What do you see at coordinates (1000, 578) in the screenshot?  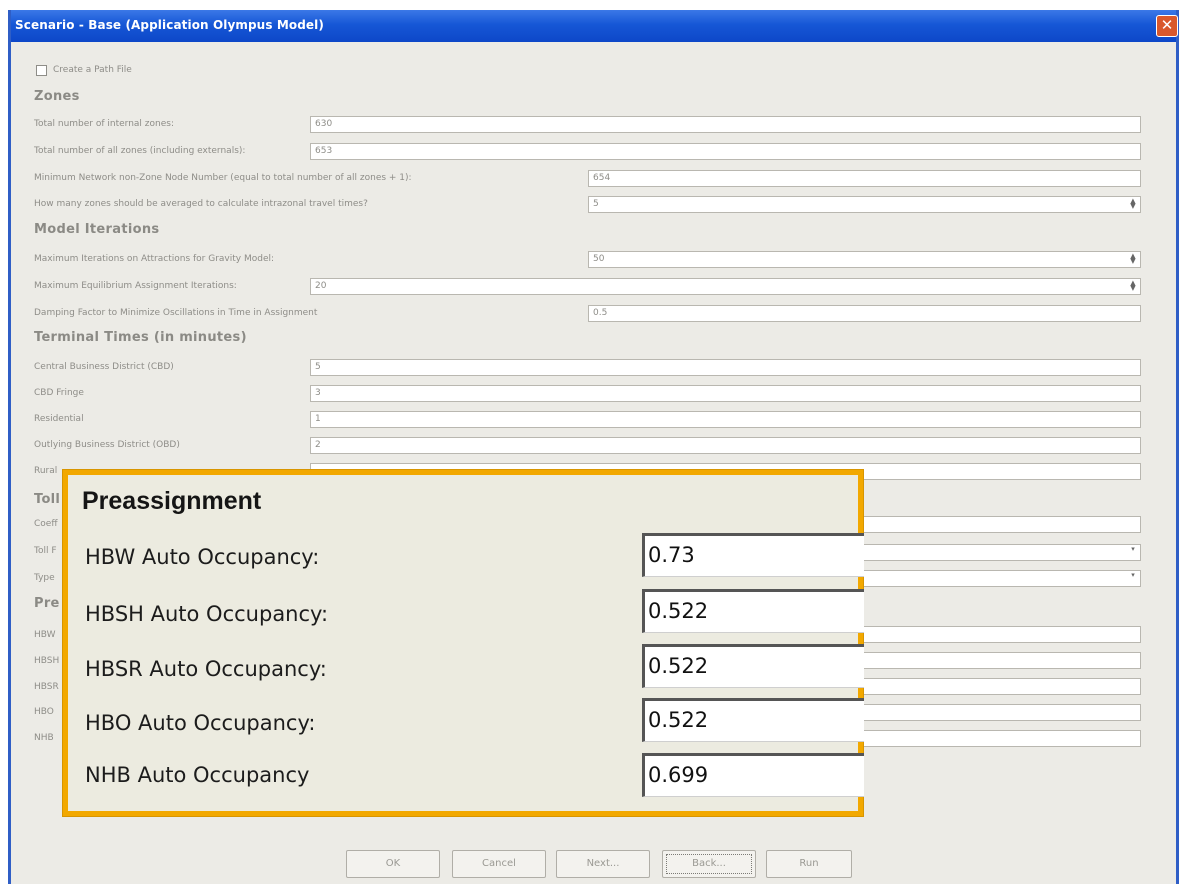 I see `type-dropdown: ▾` at bounding box center [1000, 578].